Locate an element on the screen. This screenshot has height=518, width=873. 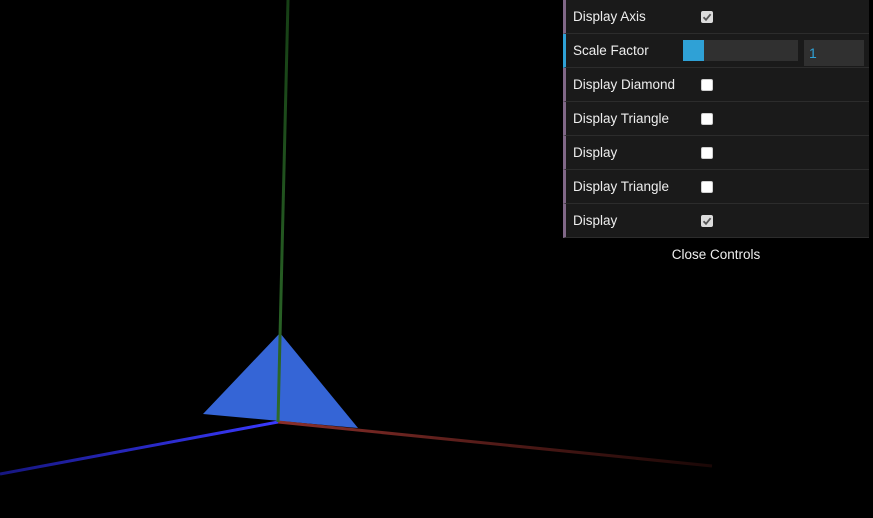
control-row-5: Display Triangle is located at coordinates (716, 187).